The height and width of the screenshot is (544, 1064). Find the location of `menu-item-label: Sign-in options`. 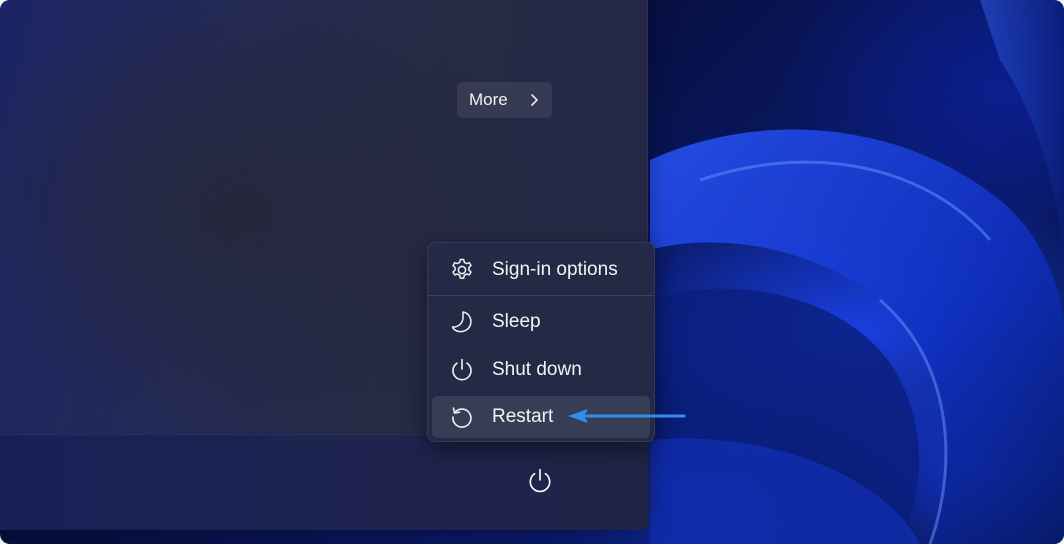

menu-item-label: Sign-in options is located at coordinates (555, 269).